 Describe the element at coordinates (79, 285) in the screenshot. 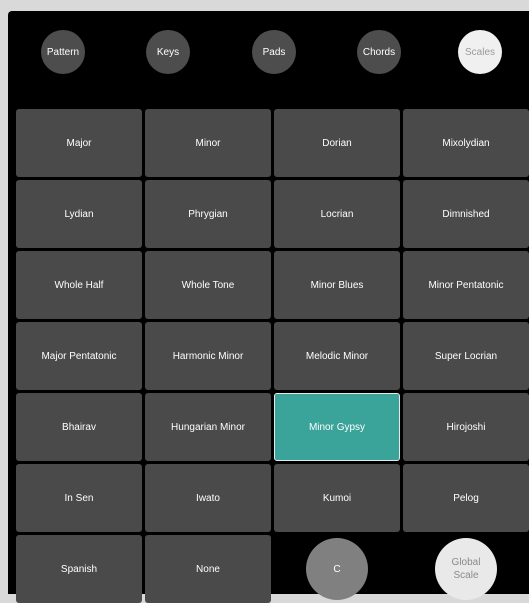

I see `scale-button-whole-half: Whole Half` at that location.